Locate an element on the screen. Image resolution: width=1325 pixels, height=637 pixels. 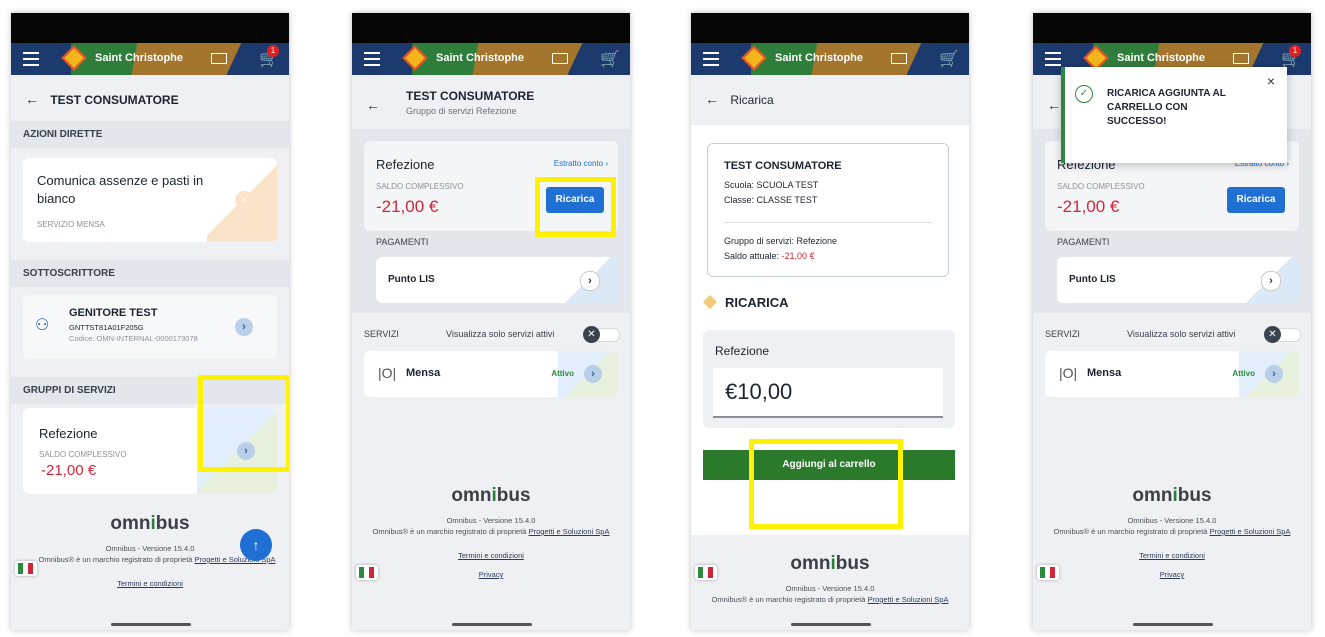
scroll-top-icon: ↑ is located at coordinates (256, 545).